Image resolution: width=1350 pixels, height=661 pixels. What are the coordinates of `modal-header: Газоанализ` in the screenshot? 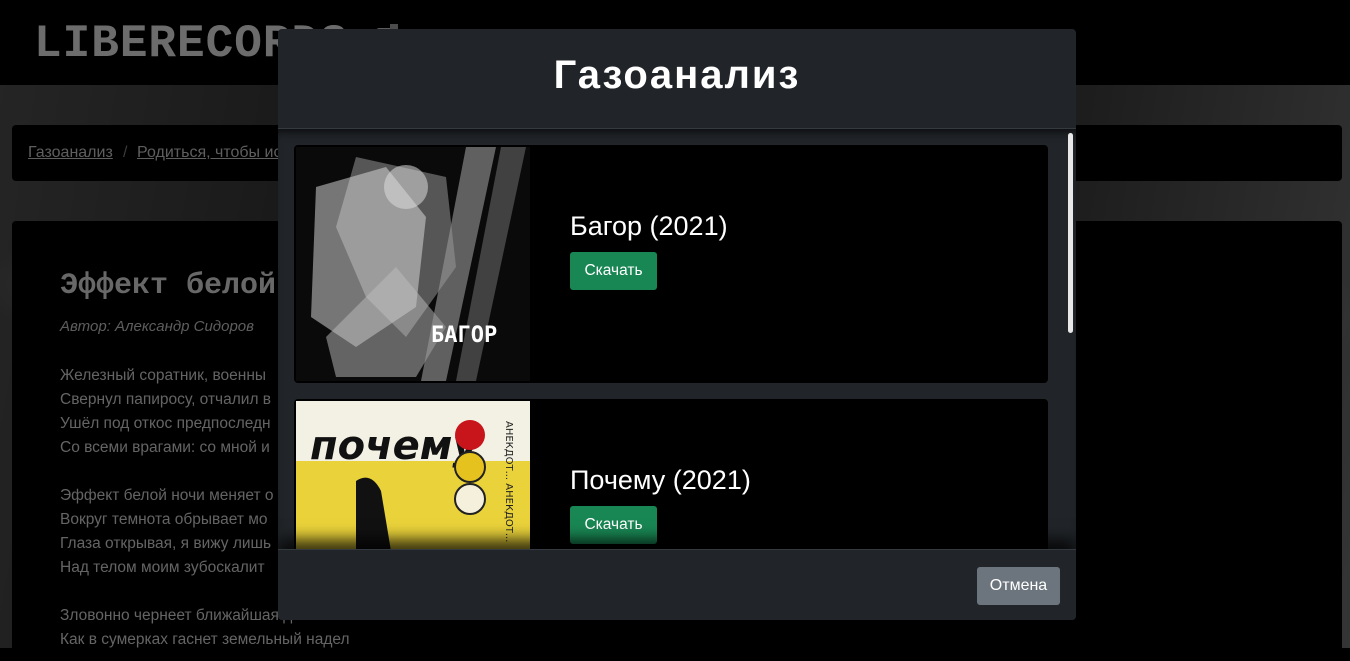 It's located at (677, 79).